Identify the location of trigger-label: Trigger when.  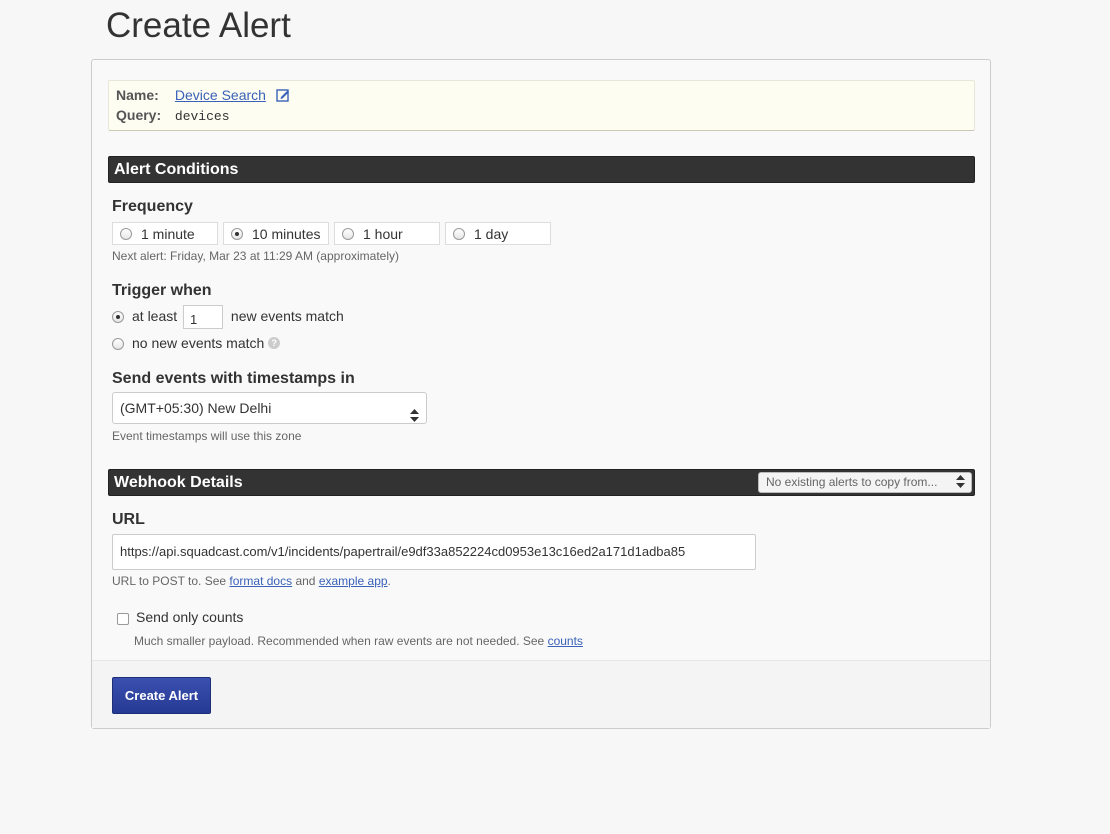
(162, 290).